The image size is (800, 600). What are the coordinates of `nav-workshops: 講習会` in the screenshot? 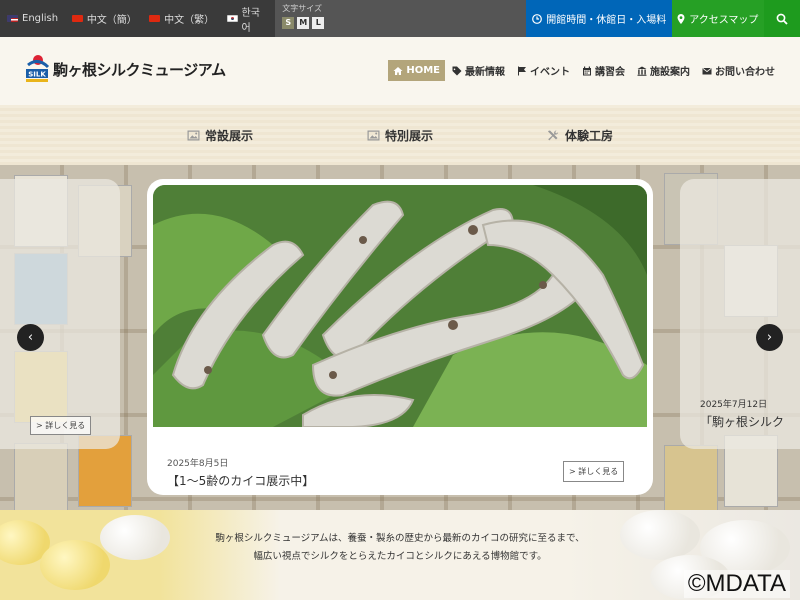 It's located at (603, 70).